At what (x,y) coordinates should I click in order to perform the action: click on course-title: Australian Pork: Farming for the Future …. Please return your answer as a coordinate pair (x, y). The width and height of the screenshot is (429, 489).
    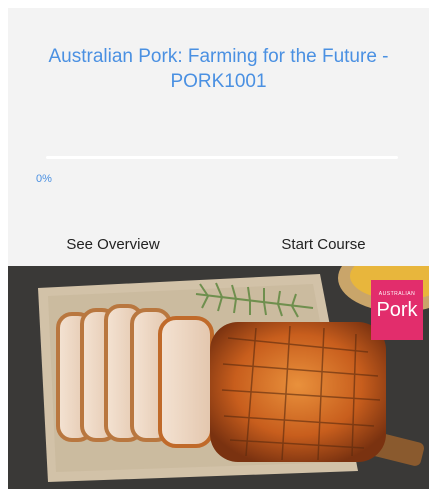
    Looking at the image, I should click on (218, 69).